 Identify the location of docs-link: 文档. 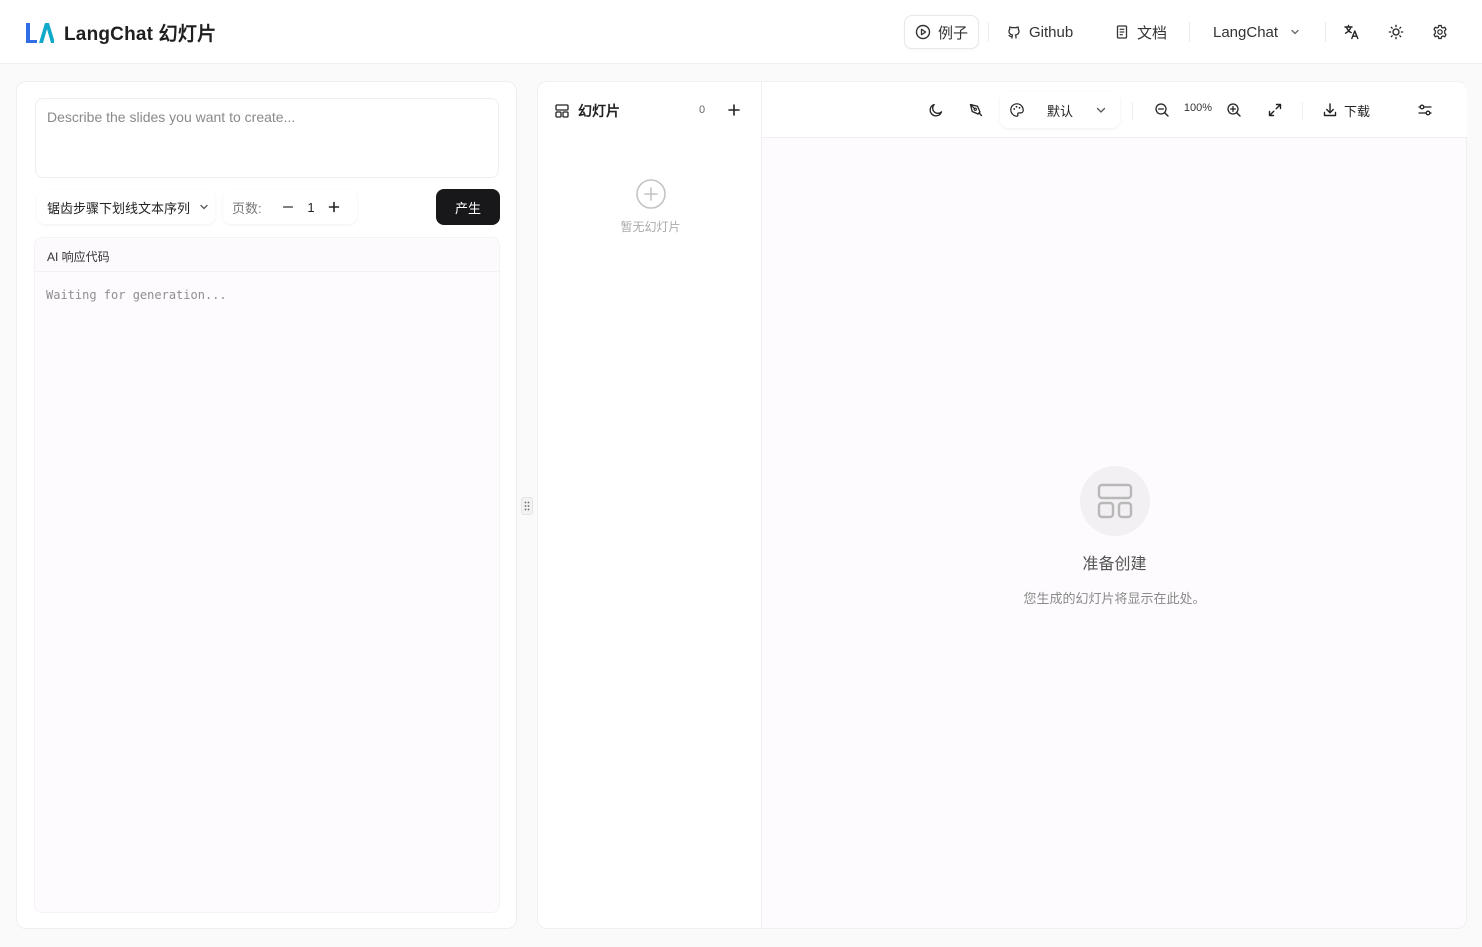
(1140, 32).